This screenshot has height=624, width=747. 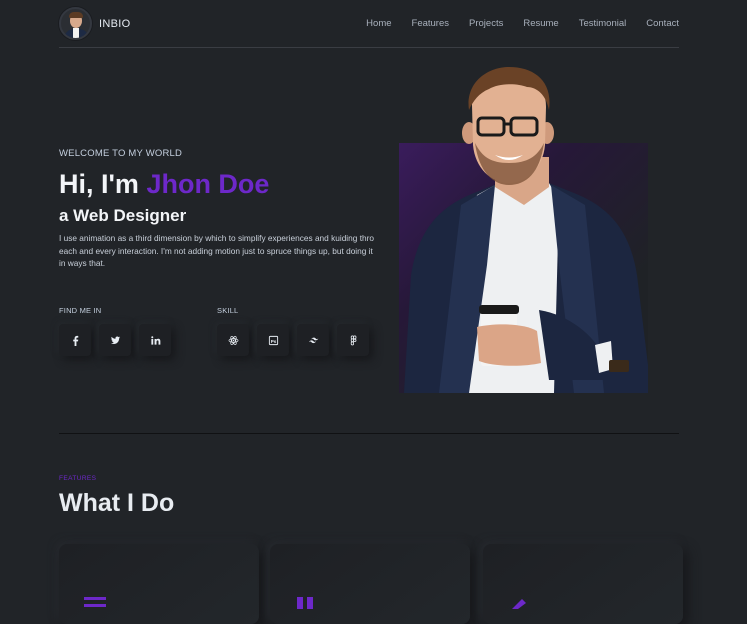 I want to click on menu-icon, so click(x=96, y=605).